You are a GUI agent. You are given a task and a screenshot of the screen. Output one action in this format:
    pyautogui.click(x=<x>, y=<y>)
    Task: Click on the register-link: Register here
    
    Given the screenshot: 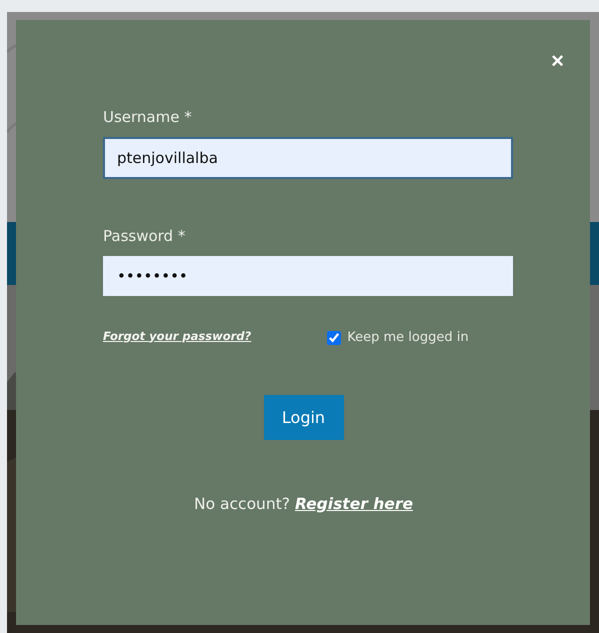 What is the action you would take?
    pyautogui.click(x=354, y=504)
    